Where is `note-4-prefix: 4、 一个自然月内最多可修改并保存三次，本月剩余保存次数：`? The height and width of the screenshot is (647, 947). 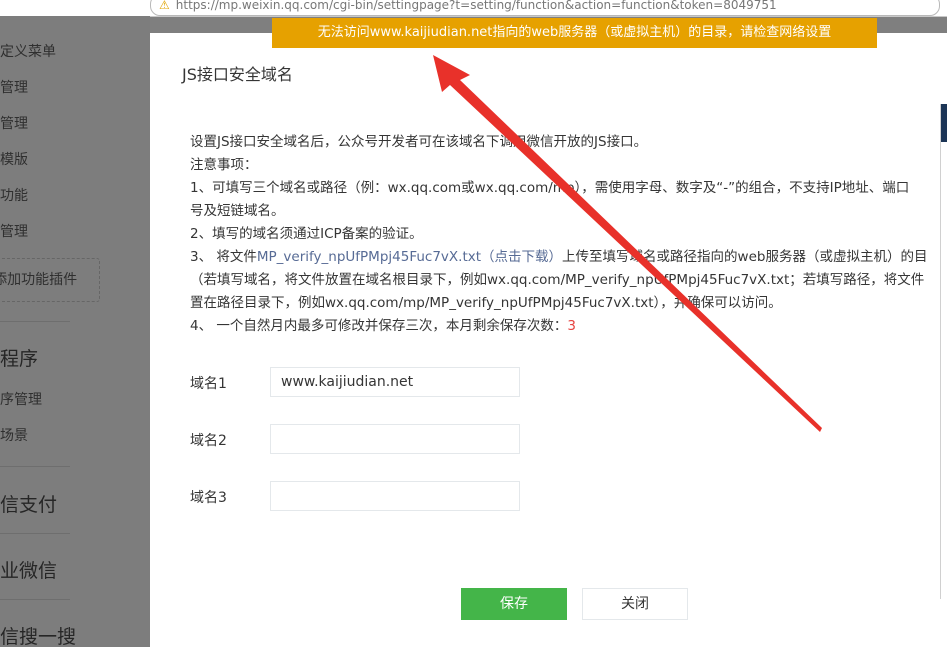
note-4-prefix: 4、 一个自然月内最多可修改并保存三次，本月剩余保存次数： is located at coordinates (379, 326).